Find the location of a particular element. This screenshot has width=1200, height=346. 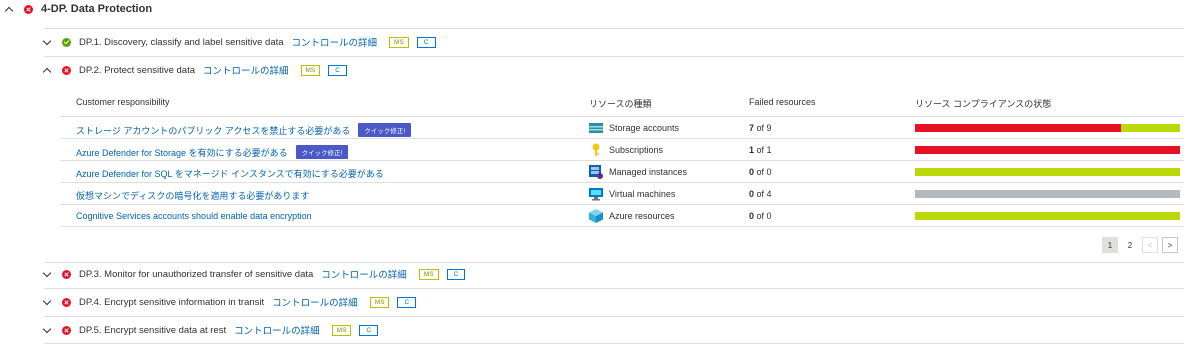

failed-cell: 7 of 9 is located at coordinates (760, 128).